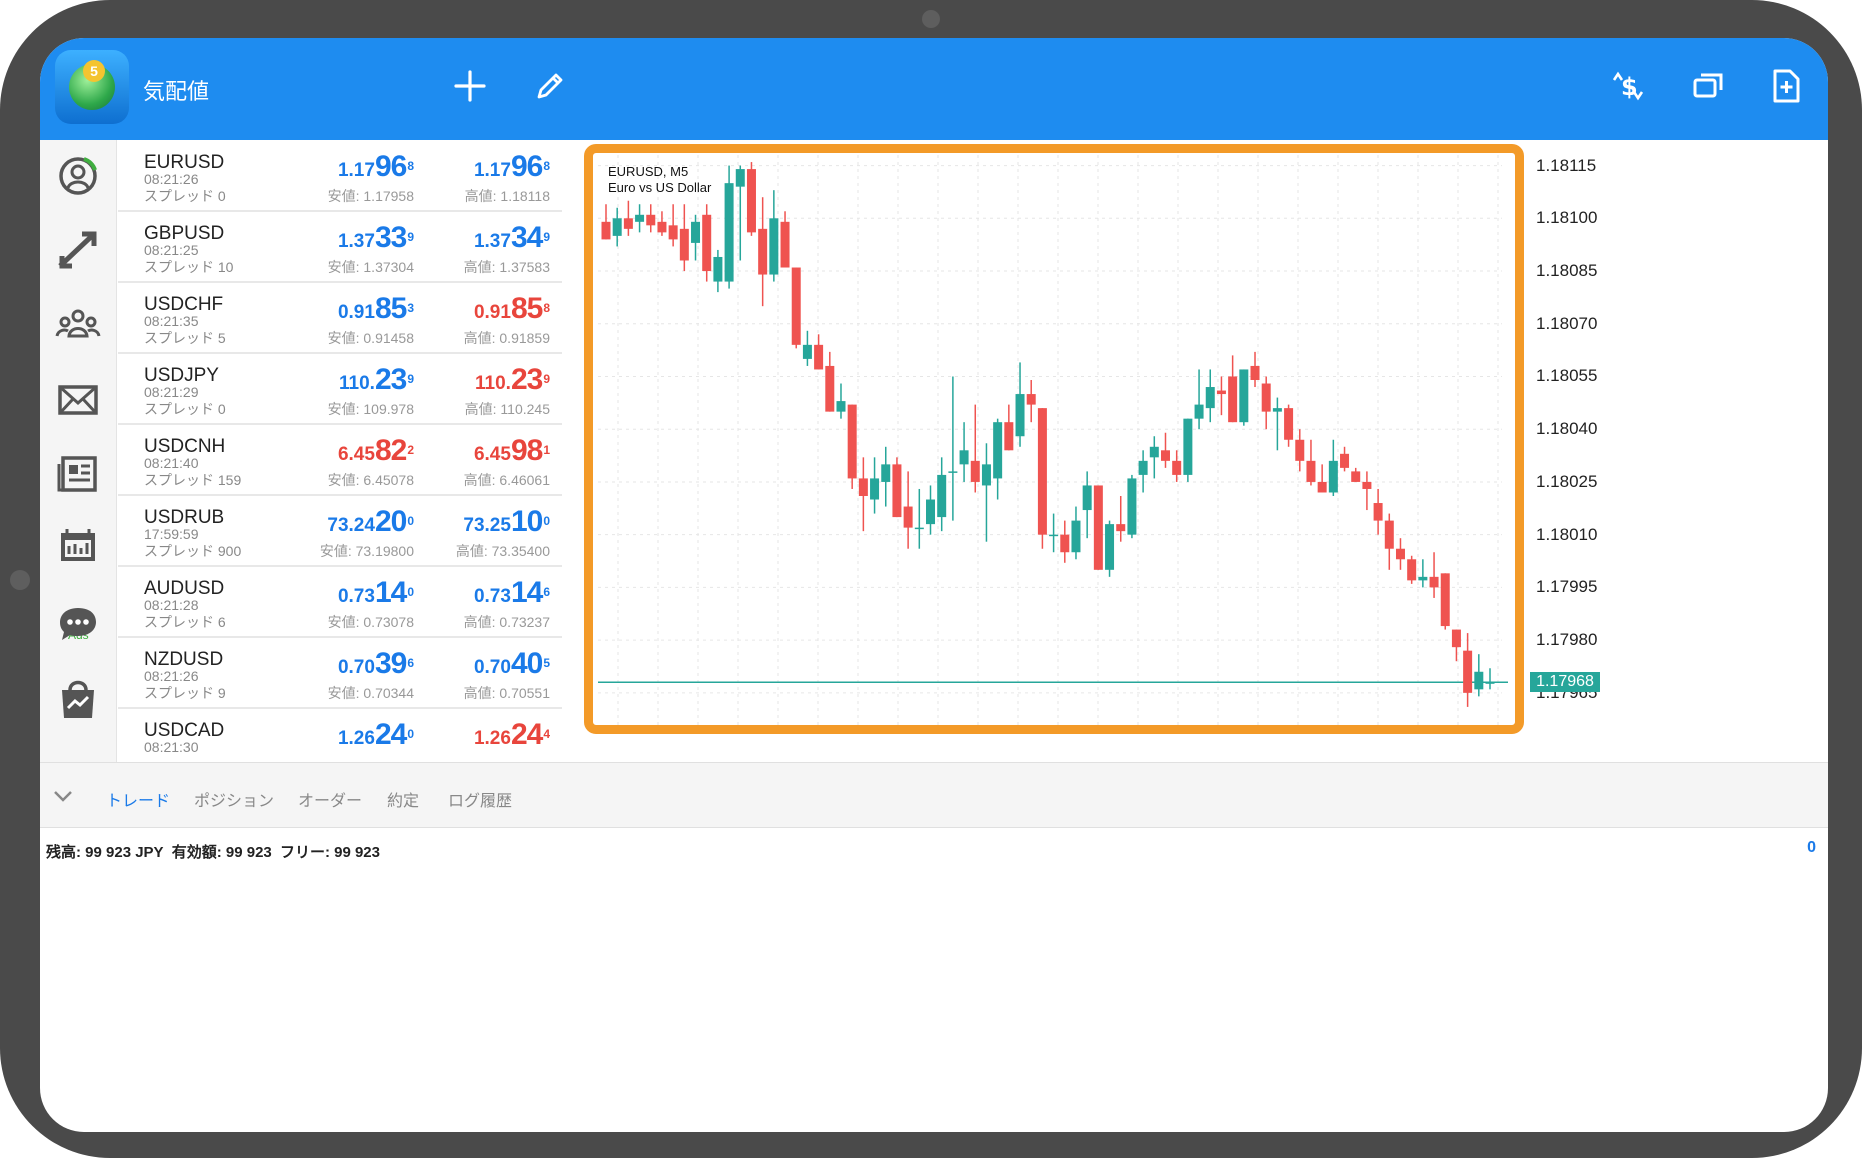  Describe the element at coordinates (370, 267) in the screenshot. I see `low-price-label: 安値: 1.37304` at that location.